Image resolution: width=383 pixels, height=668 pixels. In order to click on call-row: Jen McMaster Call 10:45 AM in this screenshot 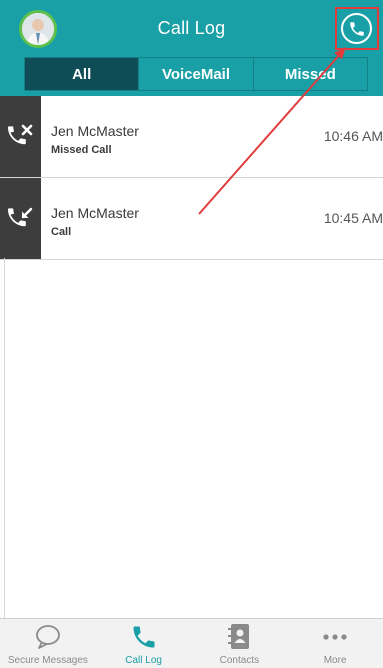, I will do `click(191, 219)`.